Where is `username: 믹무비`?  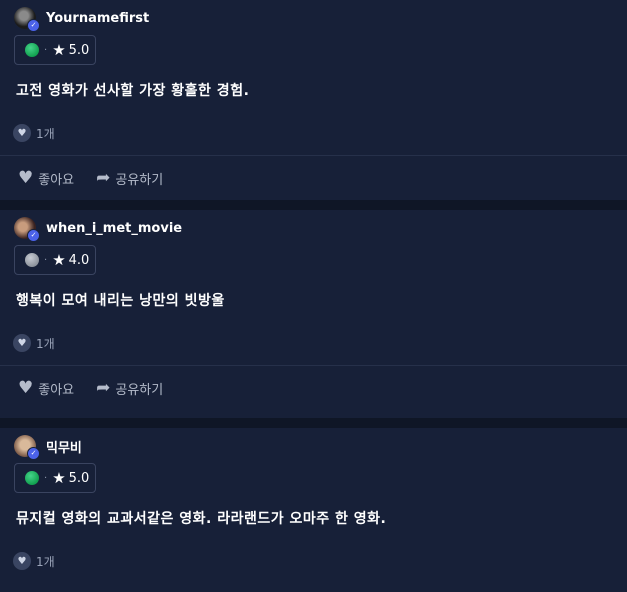 username: 믹무비 is located at coordinates (64, 446).